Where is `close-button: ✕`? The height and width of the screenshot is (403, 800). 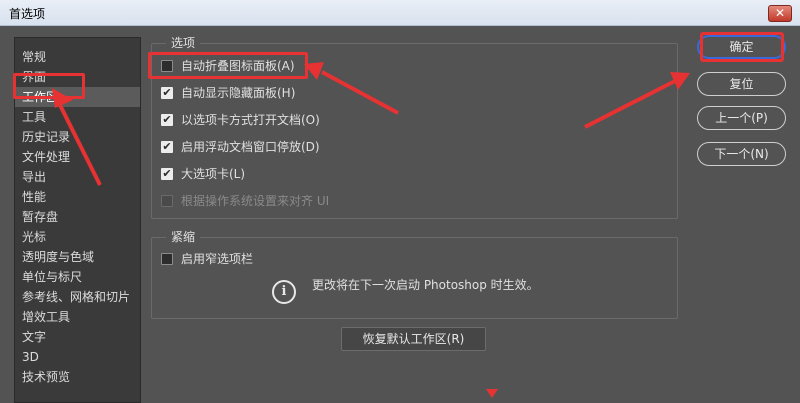 close-button: ✕ is located at coordinates (780, 13).